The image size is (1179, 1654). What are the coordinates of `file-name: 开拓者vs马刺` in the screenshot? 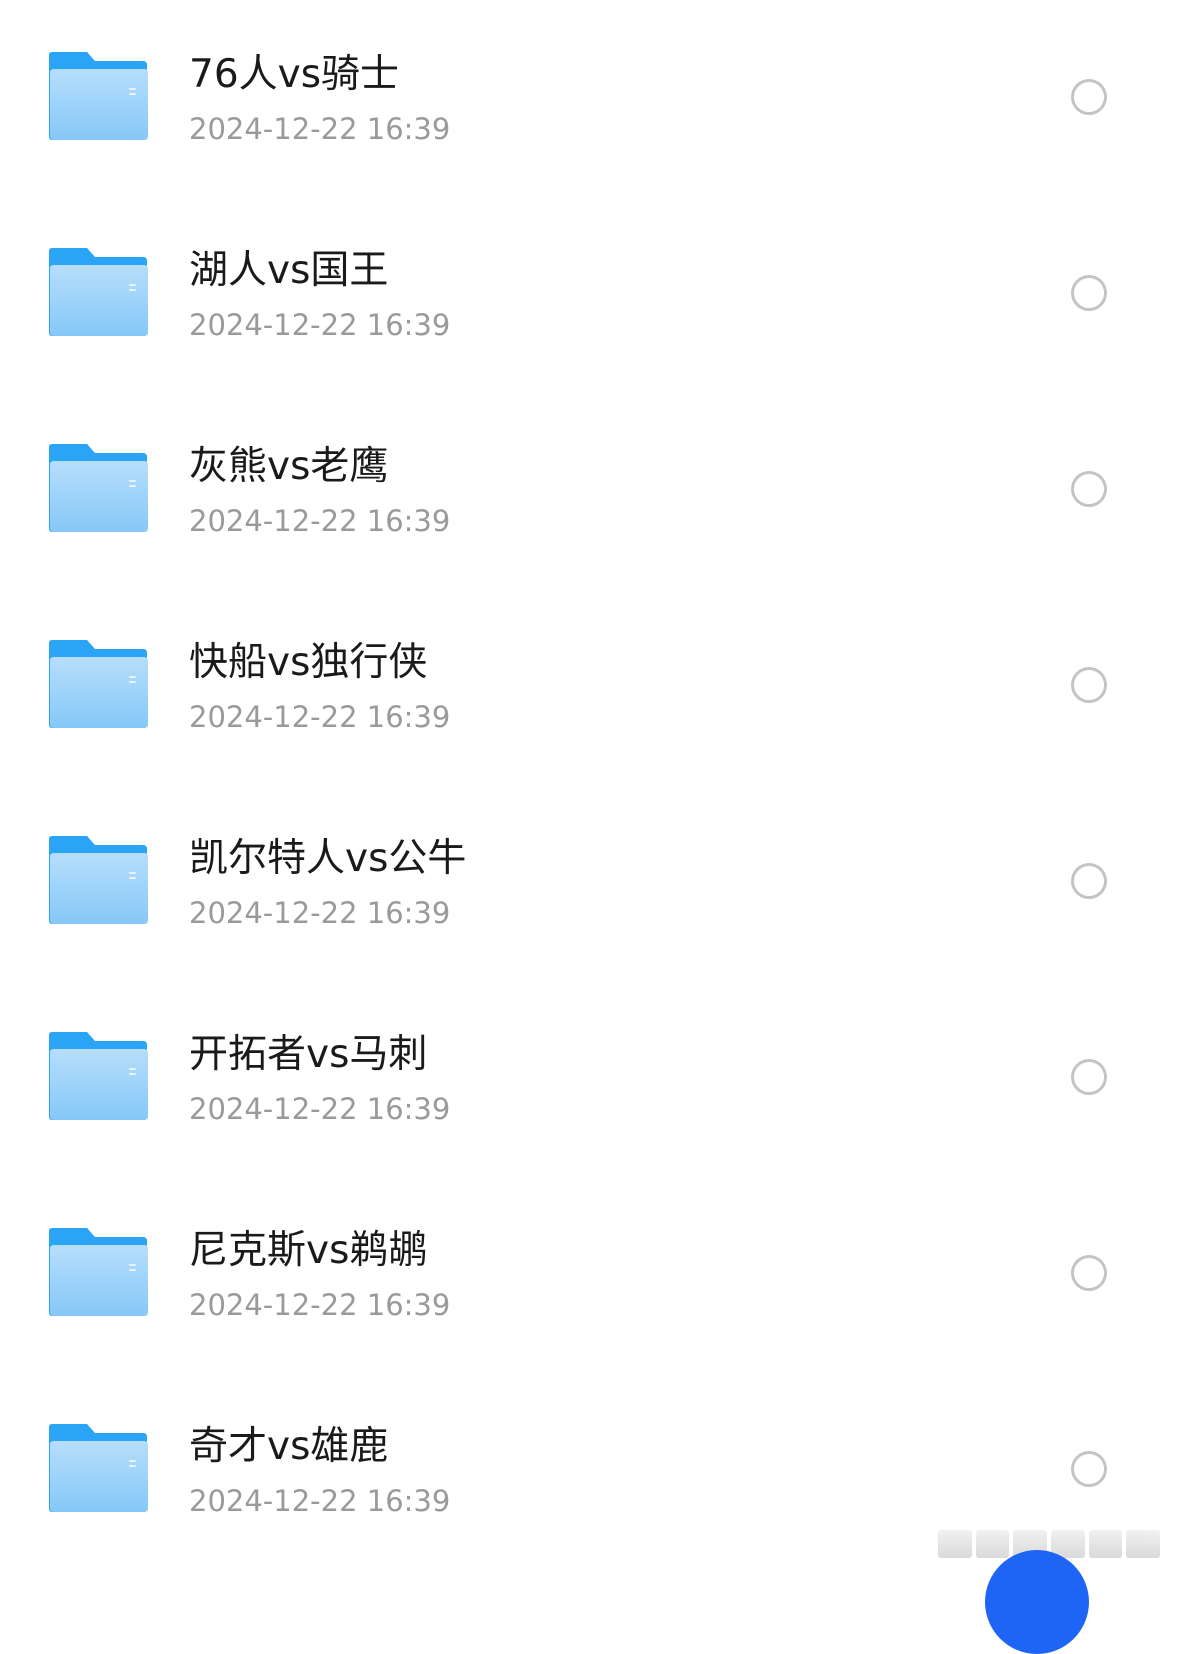 It's located at (308, 1054).